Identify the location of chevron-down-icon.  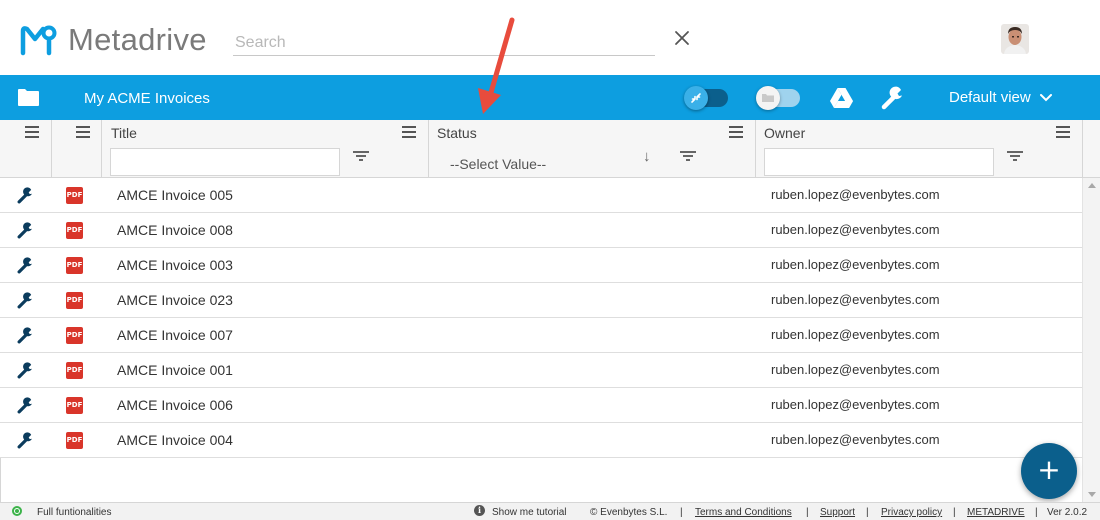
(1045, 97).